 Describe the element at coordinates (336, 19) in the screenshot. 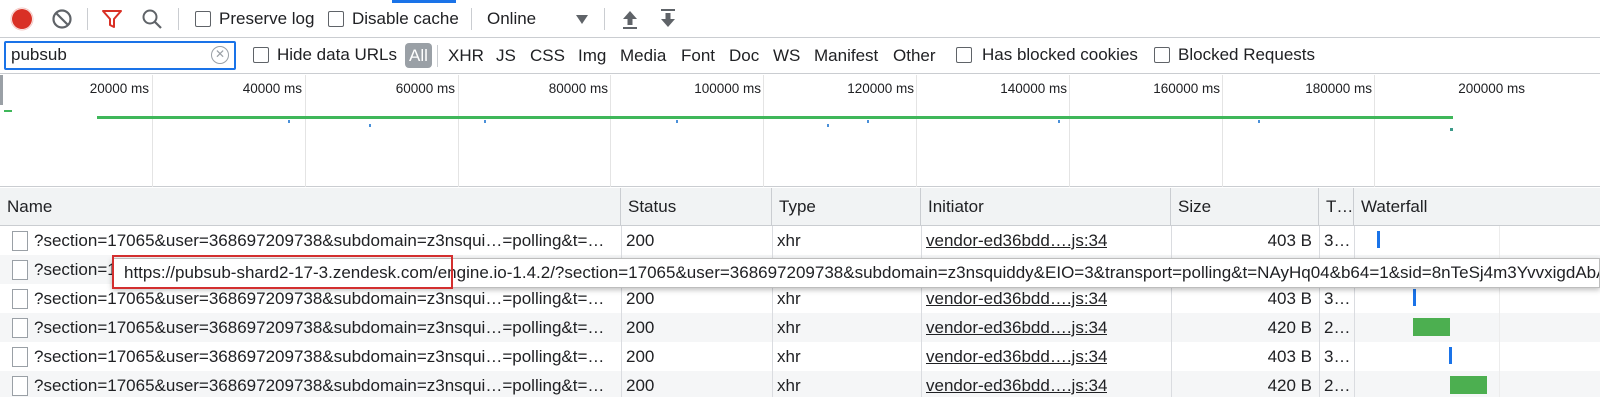

I see `disable-cache-checkbox` at that location.